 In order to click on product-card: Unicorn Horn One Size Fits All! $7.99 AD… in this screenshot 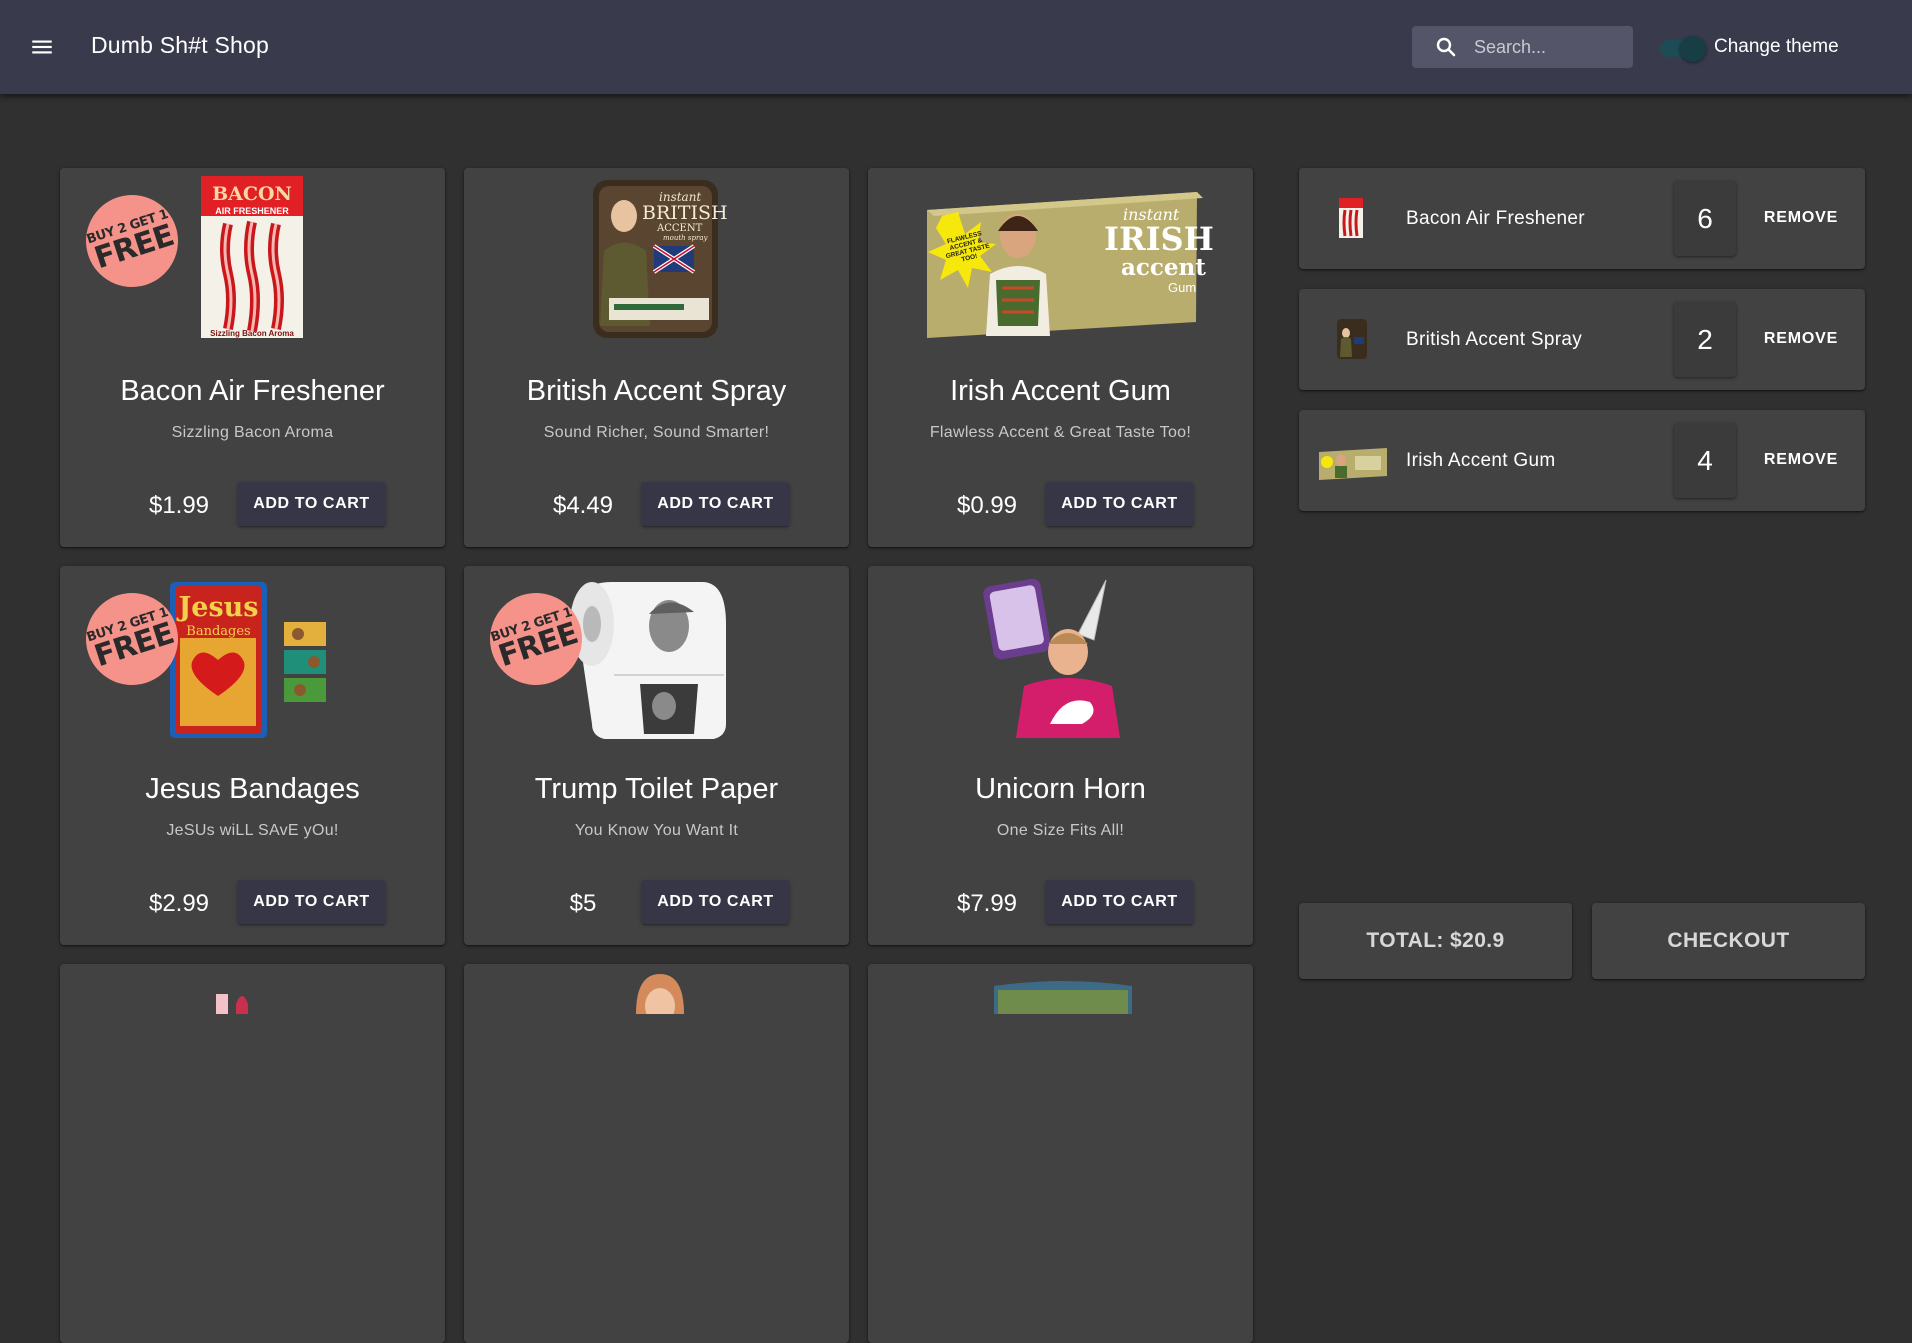, I will do `click(1060, 755)`.